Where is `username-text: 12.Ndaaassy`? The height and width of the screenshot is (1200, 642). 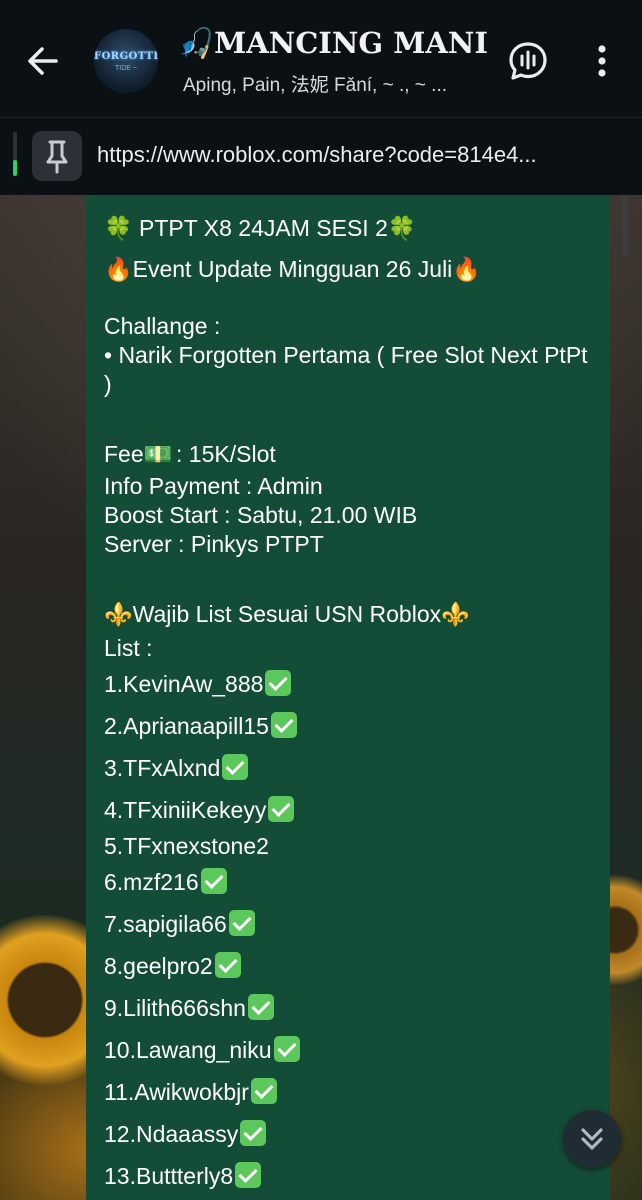
username-text: 12.Ndaaassy is located at coordinates (171, 1134).